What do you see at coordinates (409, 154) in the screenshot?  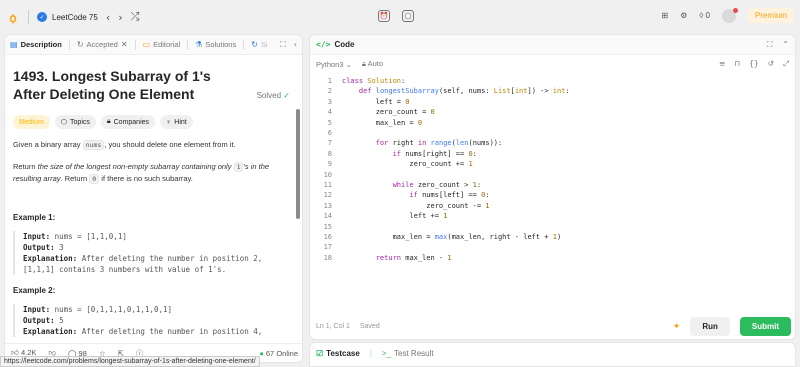 I see `code-line: if nums[right] == 0:` at bounding box center [409, 154].